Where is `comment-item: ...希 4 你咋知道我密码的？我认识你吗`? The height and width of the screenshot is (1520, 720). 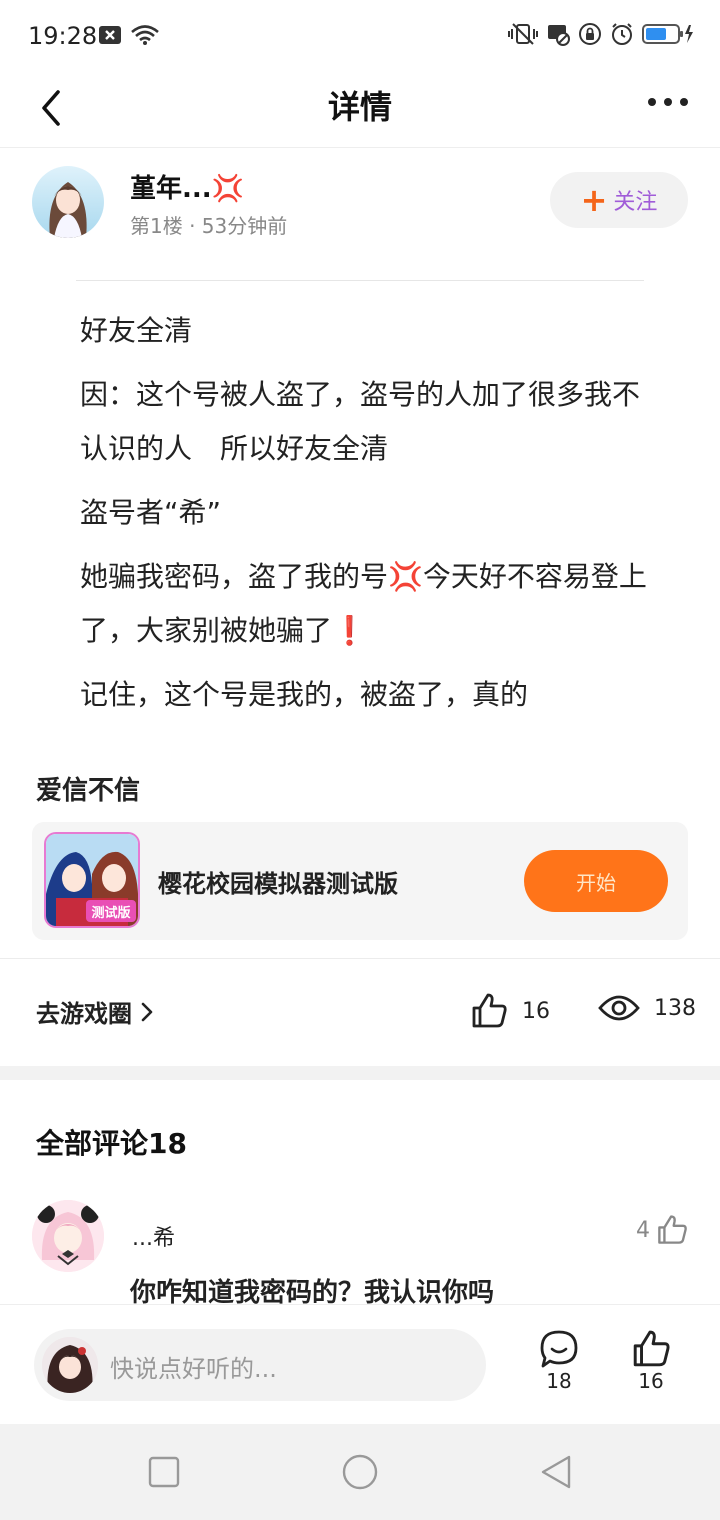 comment-item: ...希 4 你咋知道我密码的？我认识你吗 is located at coordinates (360, 1252).